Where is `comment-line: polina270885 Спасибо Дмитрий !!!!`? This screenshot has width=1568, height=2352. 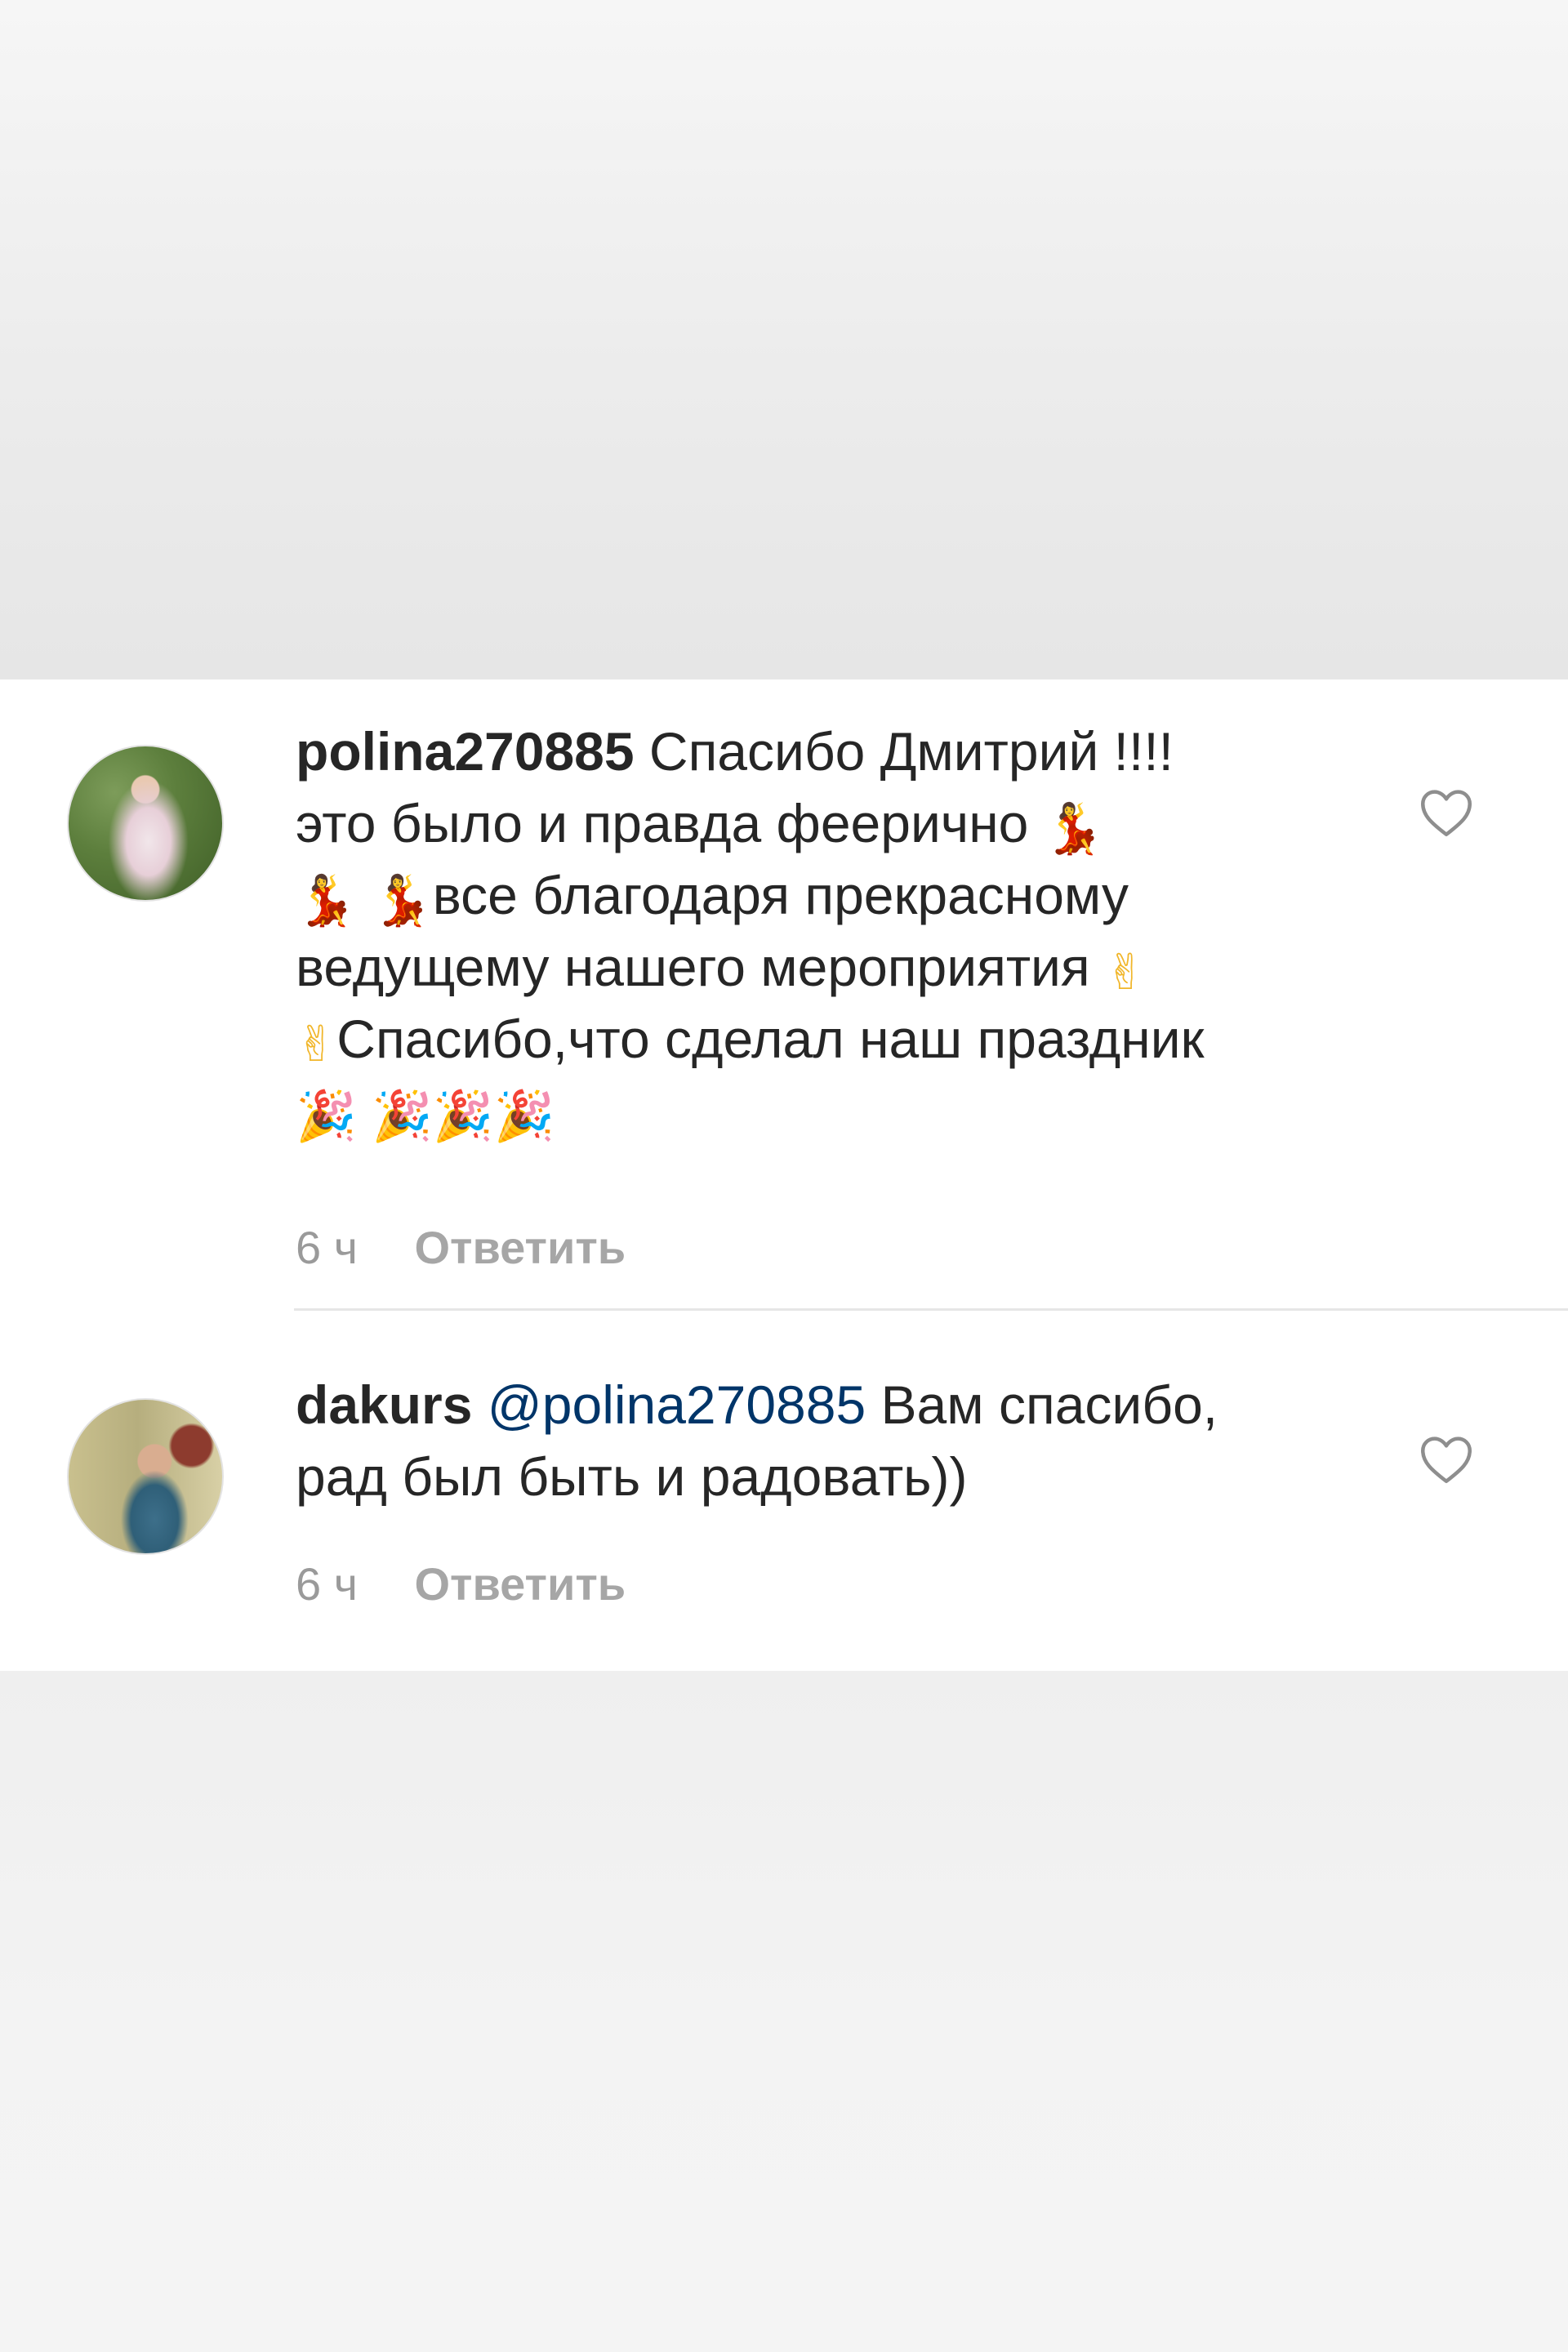
comment-line: polina270885 Спасибо Дмитрий !!!! is located at coordinates (835, 751).